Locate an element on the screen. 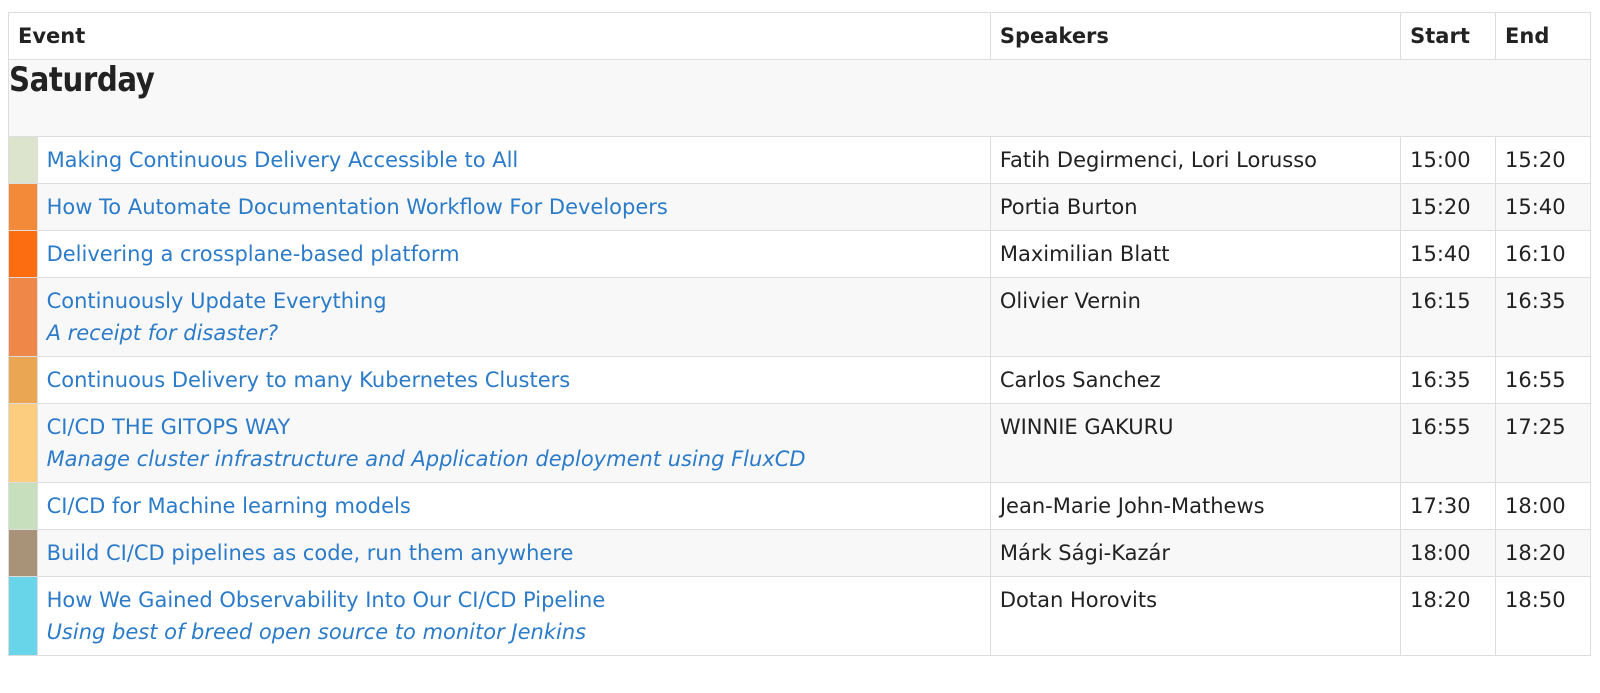  start-time-cell: 16:55 is located at coordinates (1448, 443).